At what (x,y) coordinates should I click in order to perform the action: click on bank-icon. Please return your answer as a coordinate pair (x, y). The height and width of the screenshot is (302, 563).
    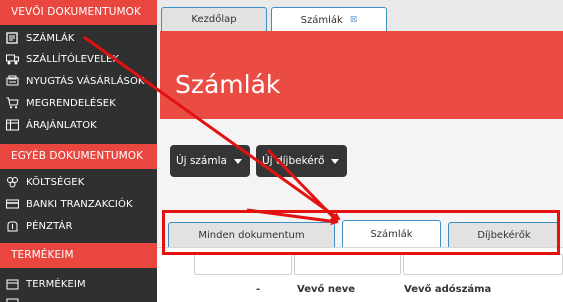
    Looking at the image, I should click on (12, 204).